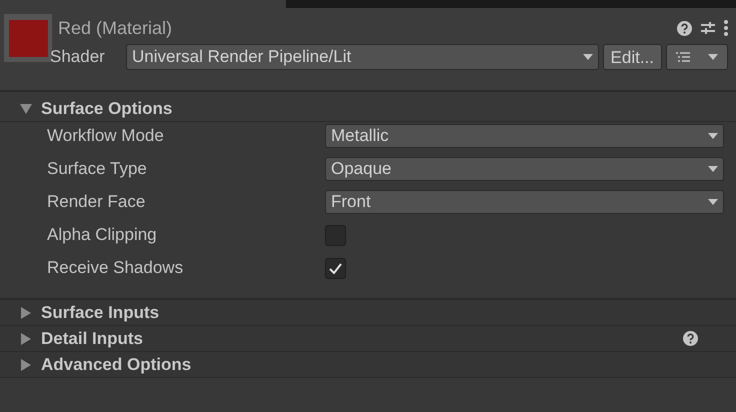 This screenshot has height=412, width=736. Describe the element at coordinates (26, 108) in the screenshot. I see `expanded-triangle-icon` at that location.